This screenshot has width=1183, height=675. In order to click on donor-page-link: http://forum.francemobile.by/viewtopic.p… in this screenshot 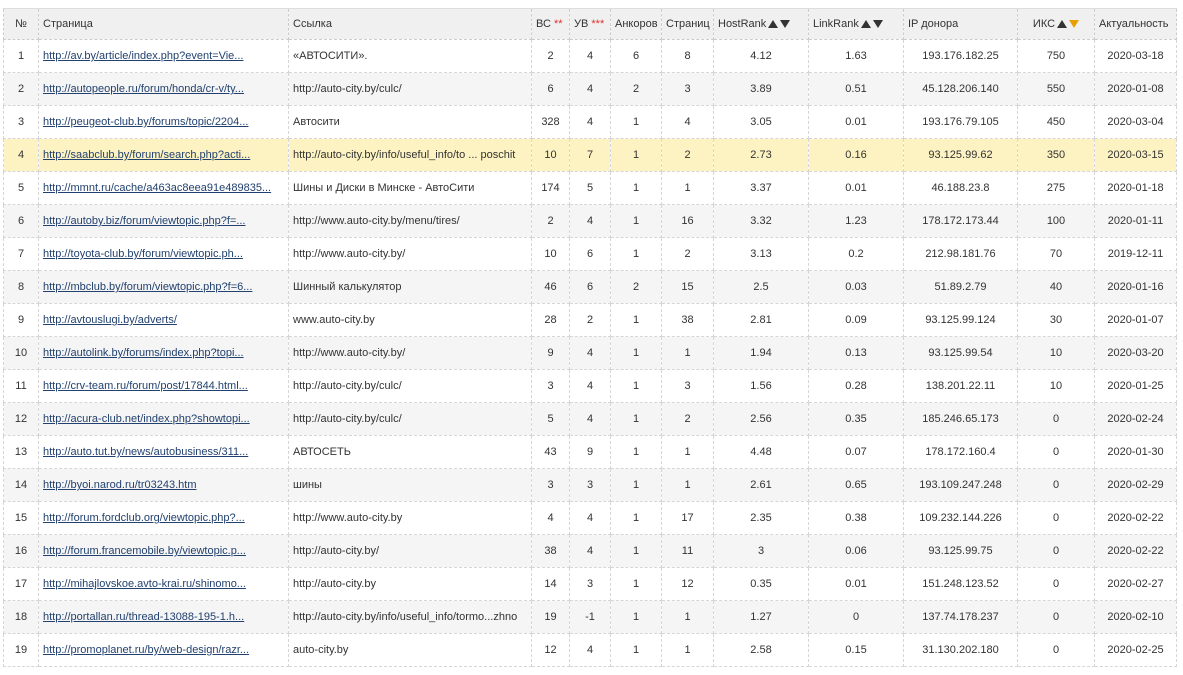, I will do `click(144, 551)`.